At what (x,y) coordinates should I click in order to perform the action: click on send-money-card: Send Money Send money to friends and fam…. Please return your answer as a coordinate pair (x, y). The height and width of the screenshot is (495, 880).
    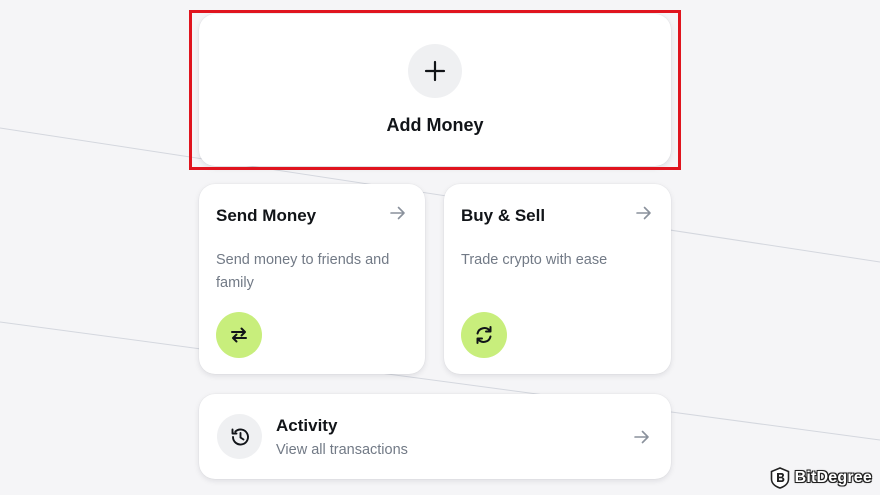
    Looking at the image, I should click on (312, 279).